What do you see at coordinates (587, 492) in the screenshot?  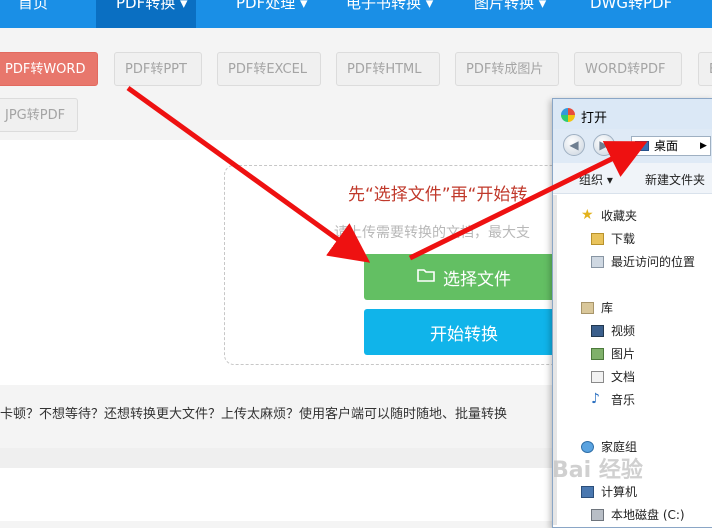 I see `computer-icon` at bounding box center [587, 492].